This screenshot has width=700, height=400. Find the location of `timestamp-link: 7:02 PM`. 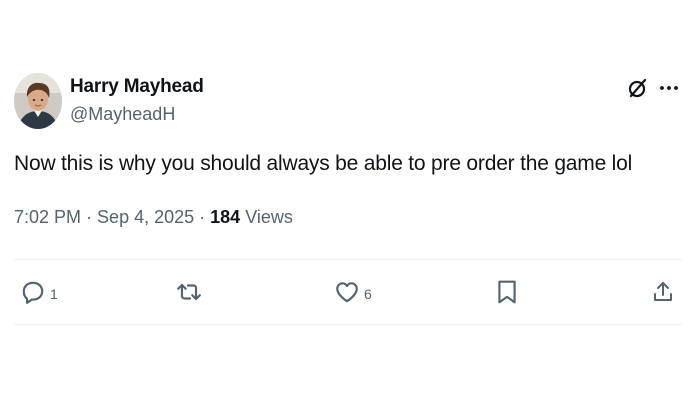

timestamp-link: 7:02 PM is located at coordinates (47, 217).